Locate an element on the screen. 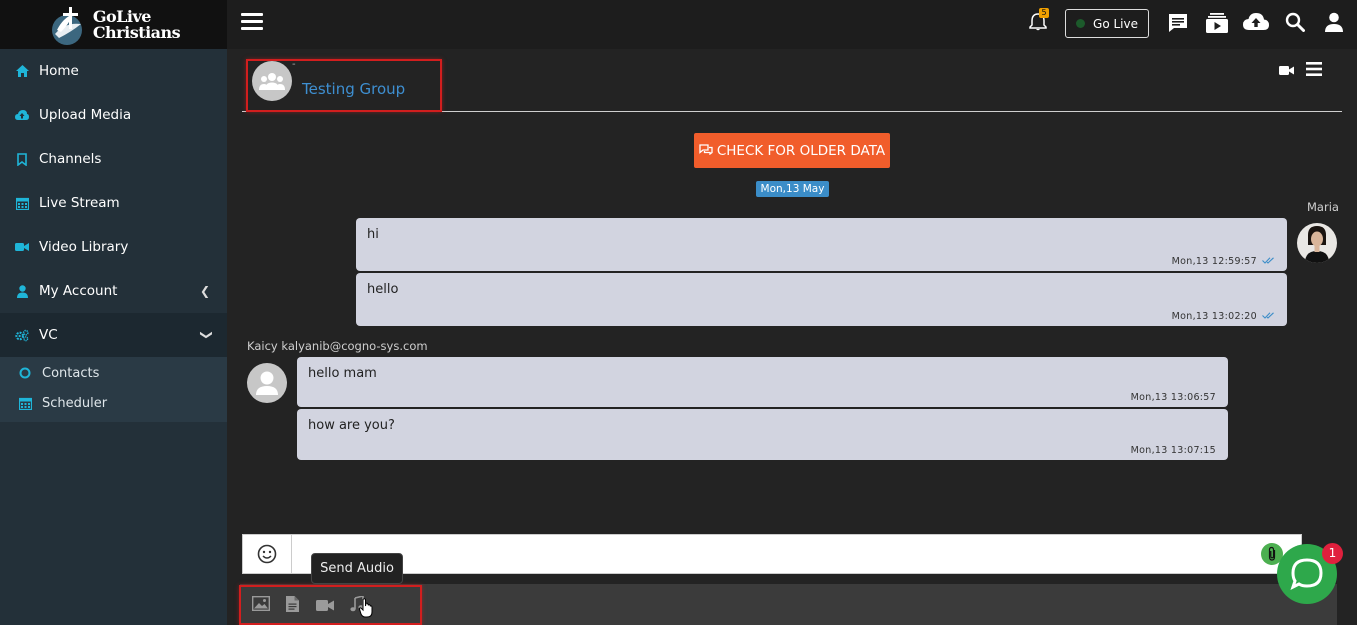  message-timestamp: Mon,13 12:59:57 is located at coordinates (1223, 261).